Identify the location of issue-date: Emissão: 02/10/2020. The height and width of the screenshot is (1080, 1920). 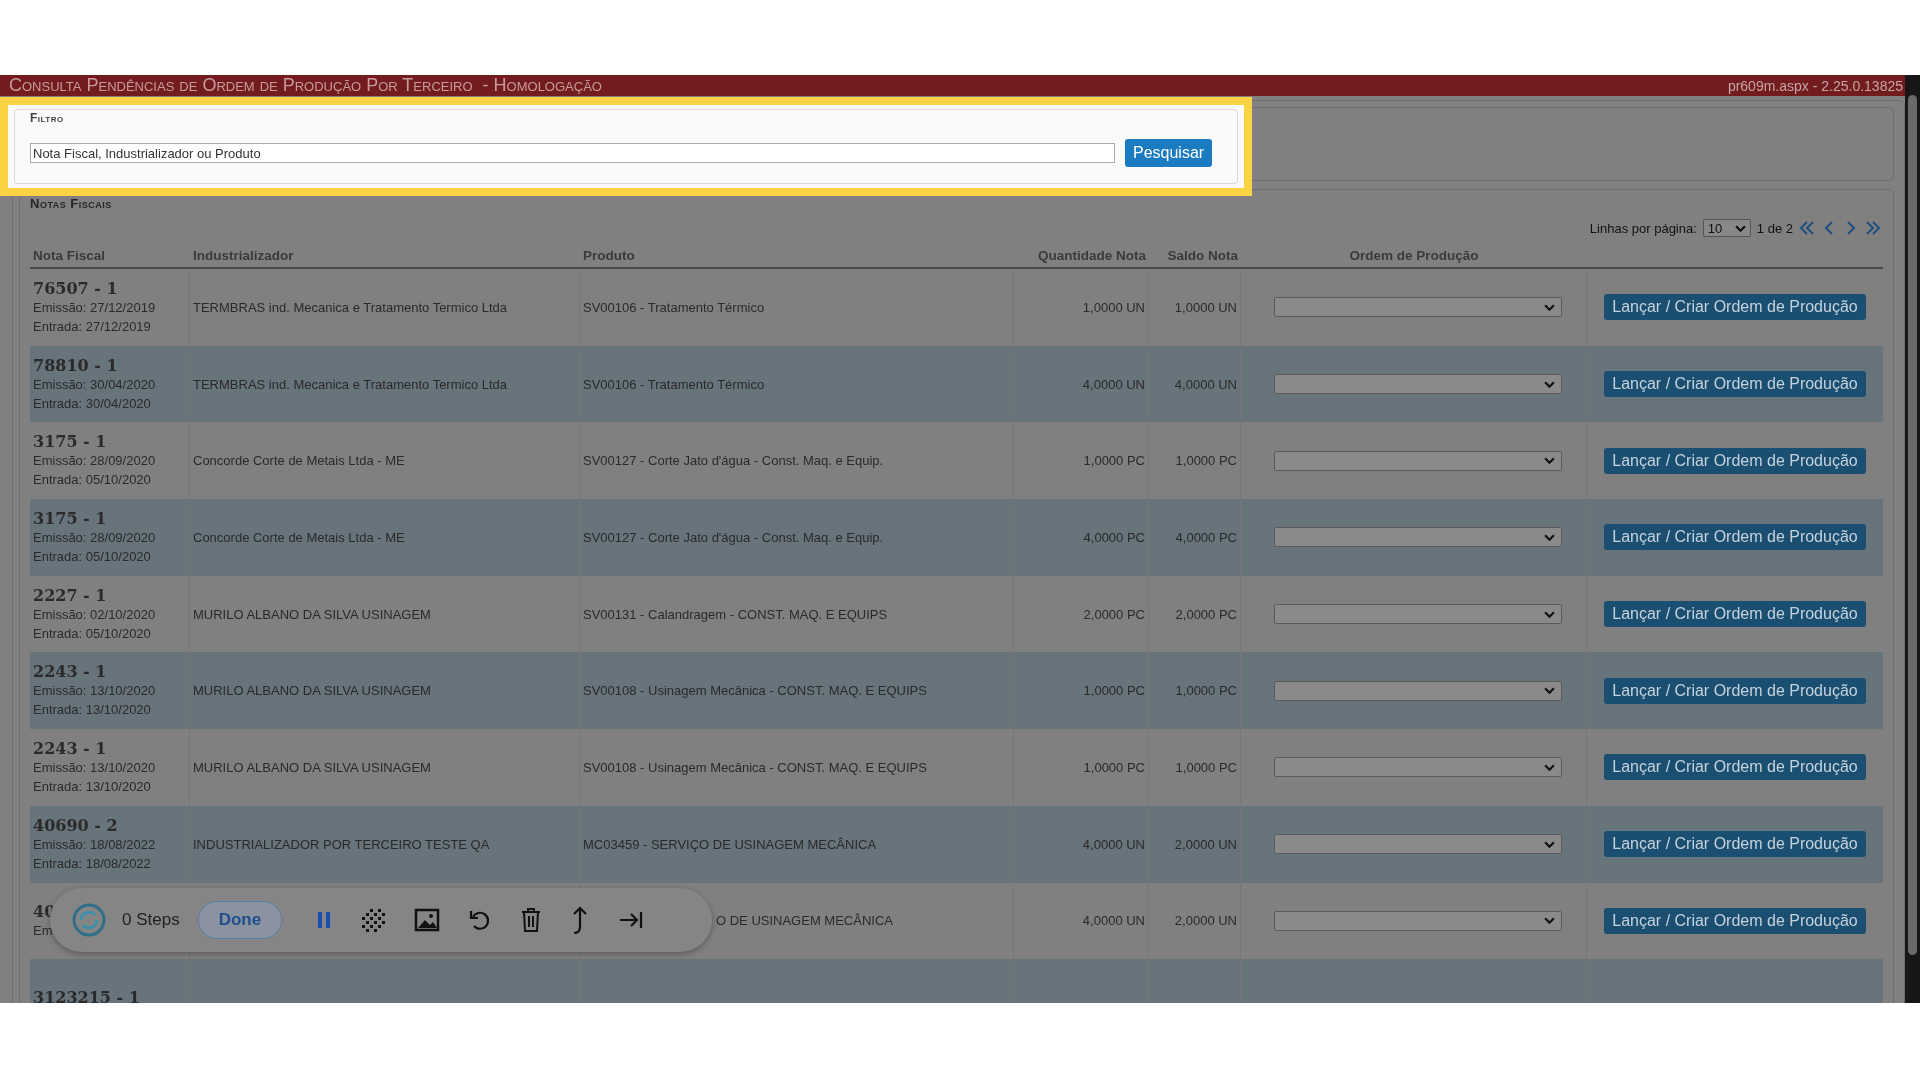
(94, 614).